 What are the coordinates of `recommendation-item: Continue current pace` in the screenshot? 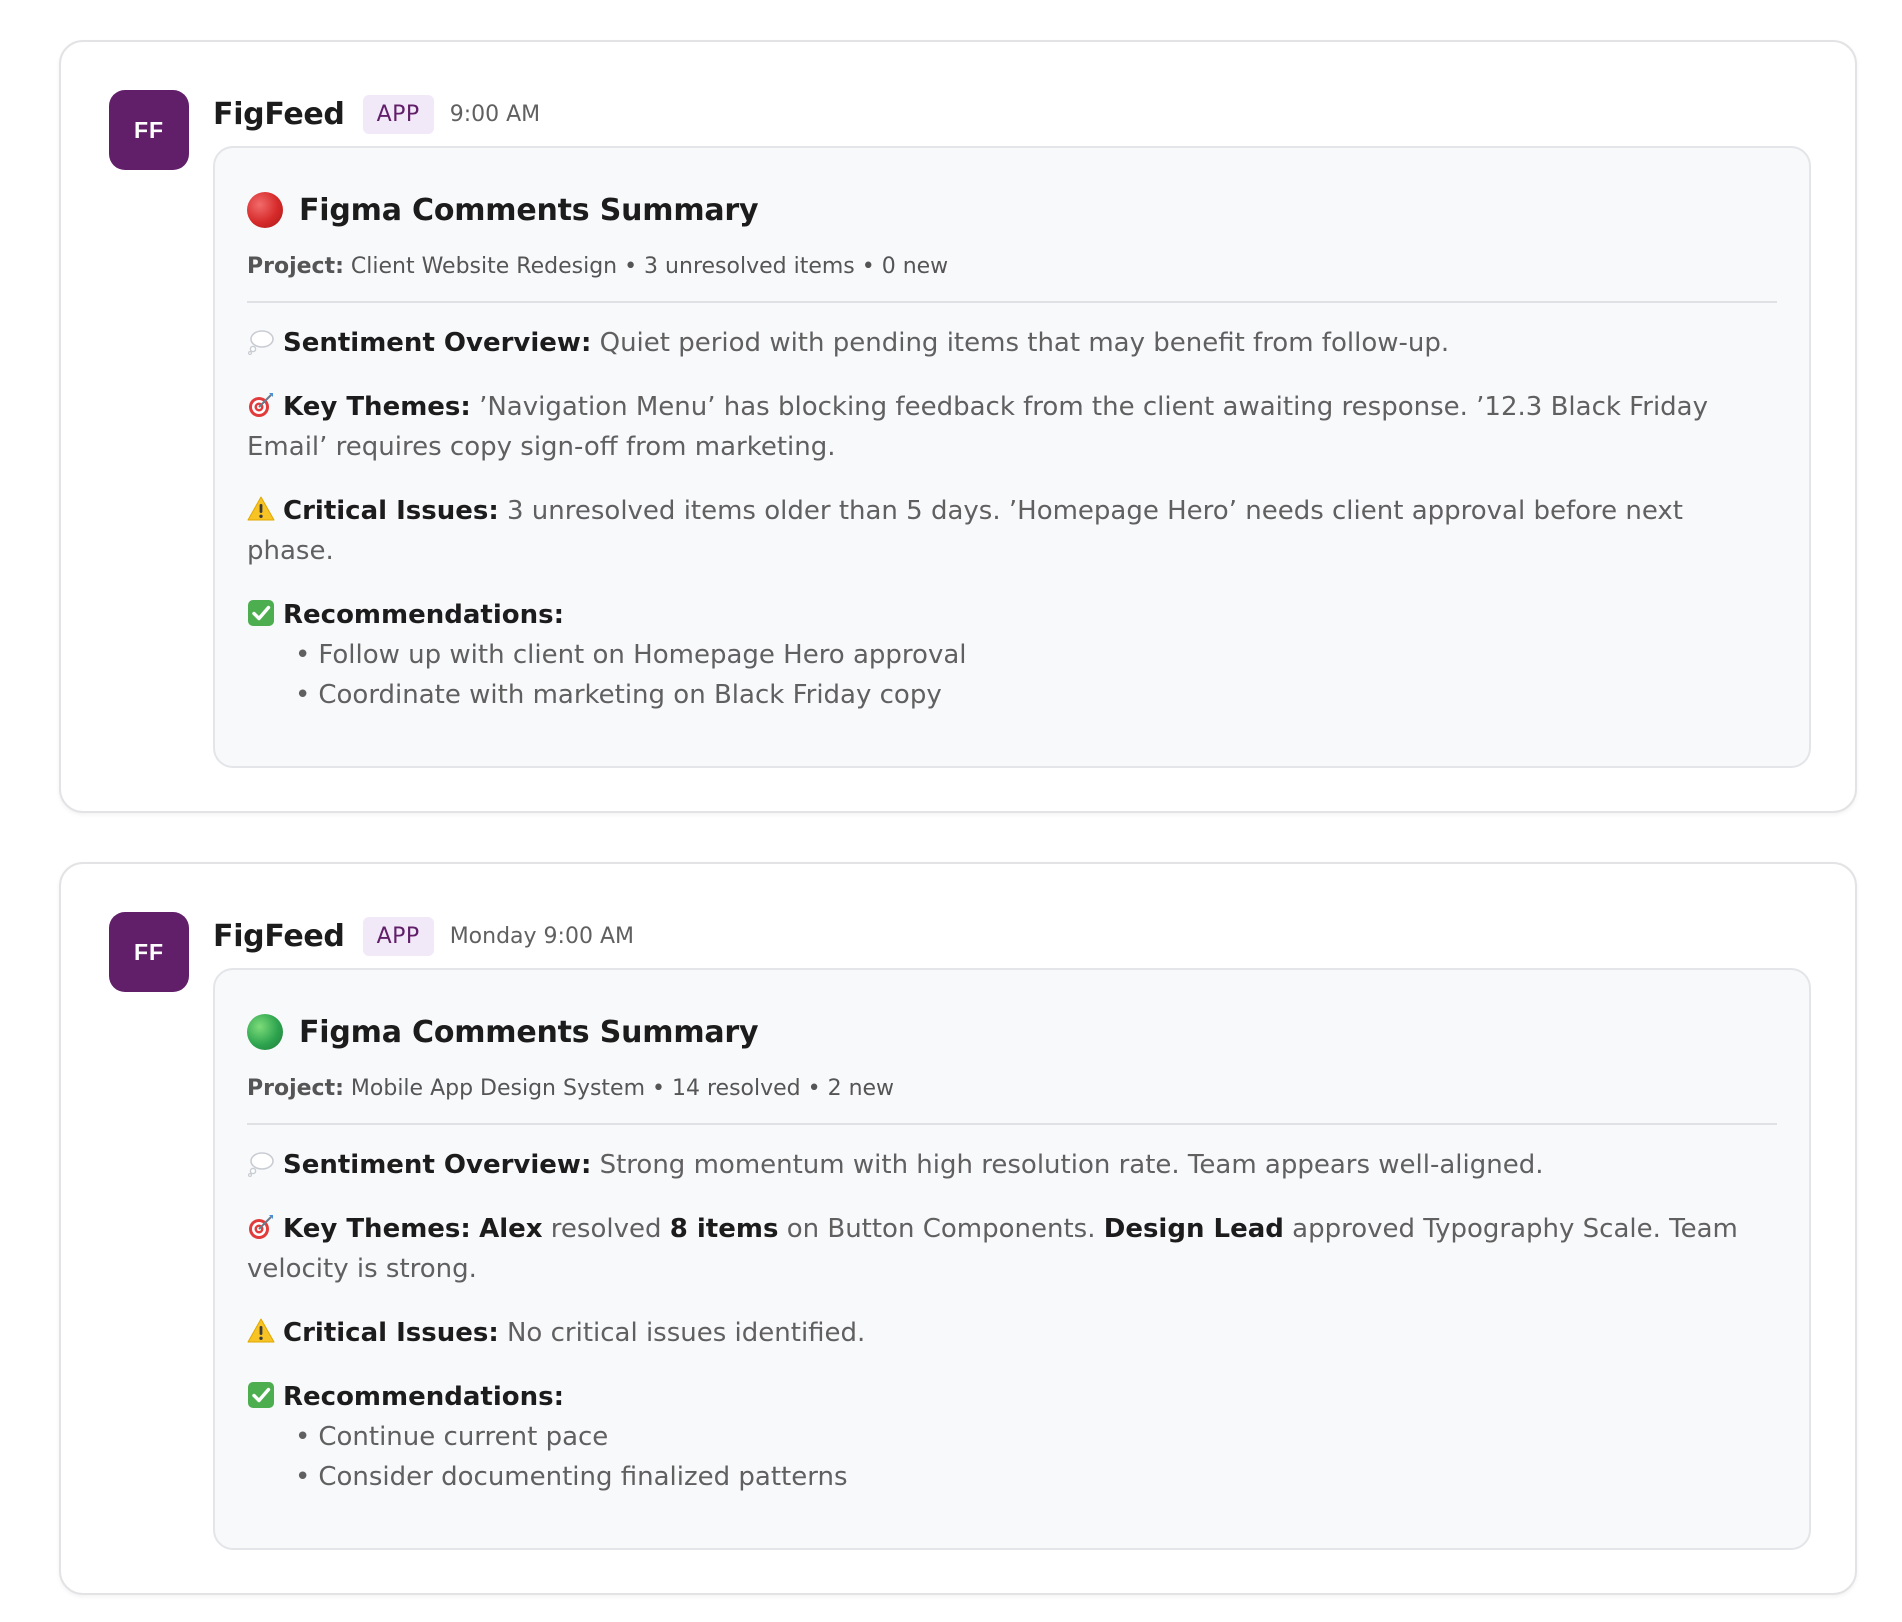 It's located at (1036, 1437).